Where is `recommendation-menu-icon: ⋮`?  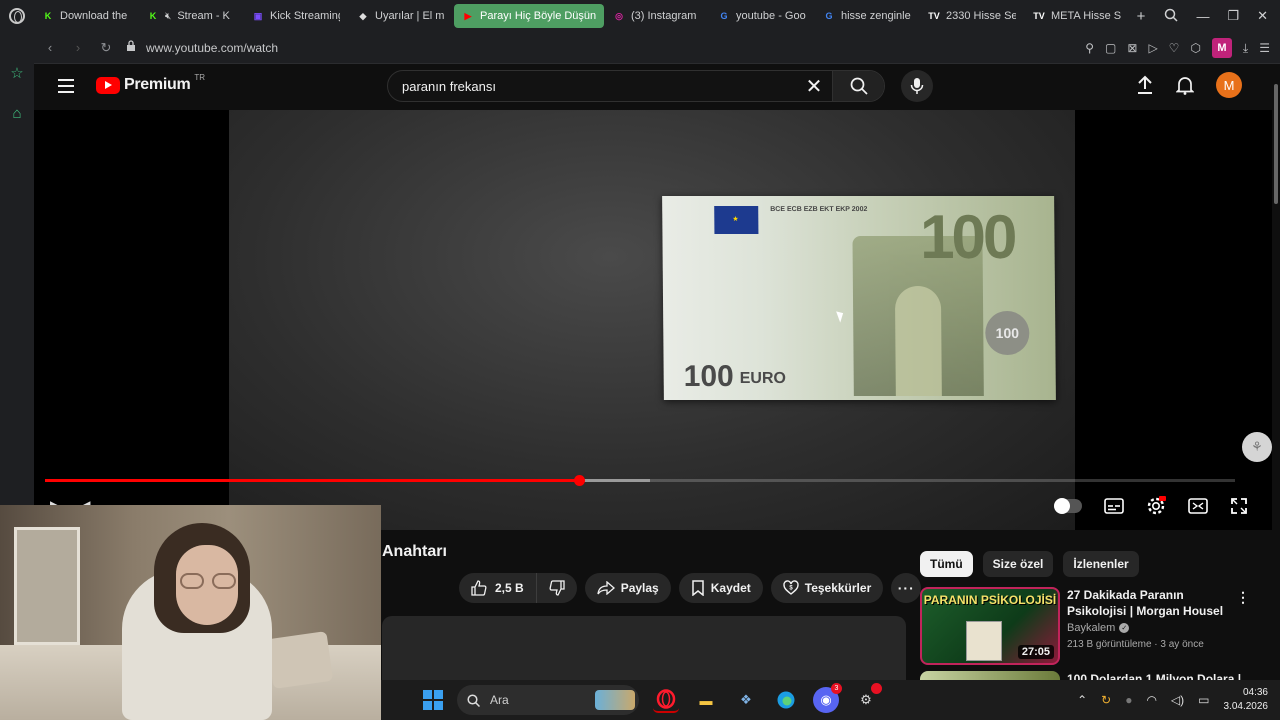
recommendation-menu-icon: ⋮ is located at coordinates (1243, 597).